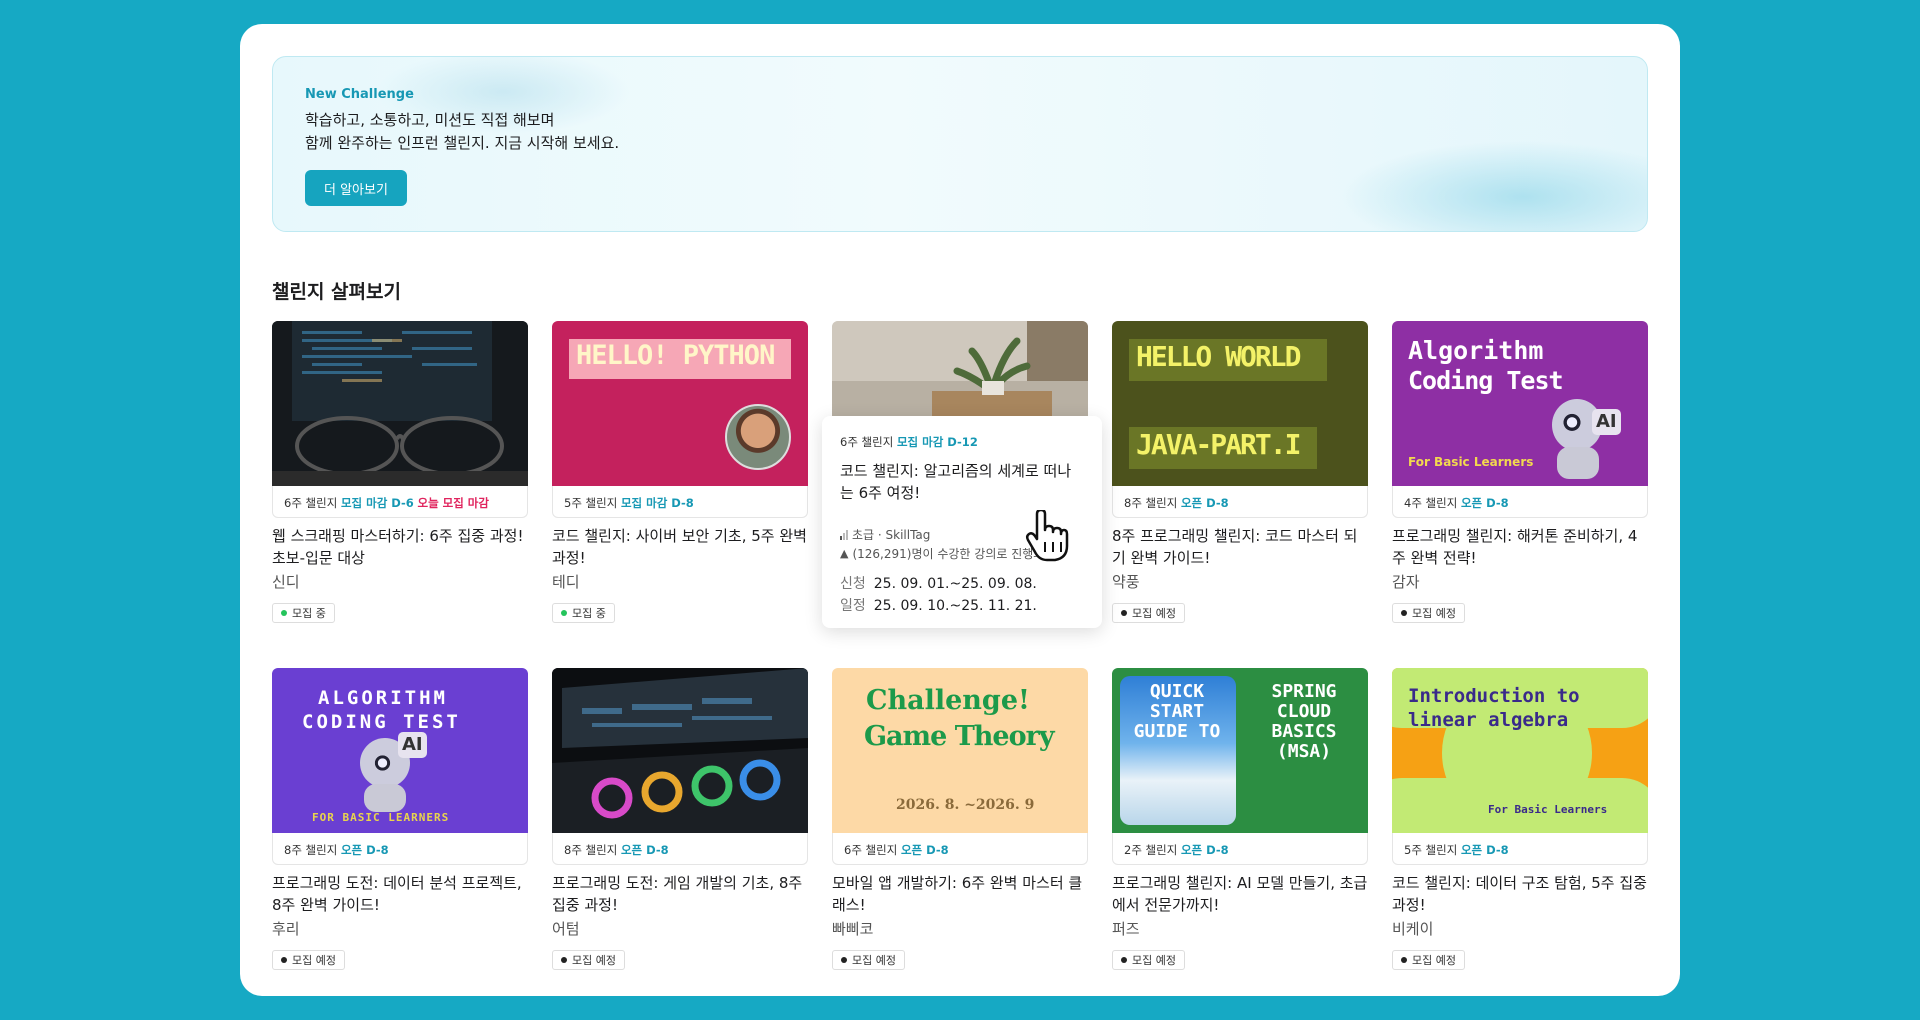 The height and width of the screenshot is (1020, 1920). I want to click on card-meta: 6주 챌린지 모집 마감 D-6 오늘 모집 마감, so click(400, 502).